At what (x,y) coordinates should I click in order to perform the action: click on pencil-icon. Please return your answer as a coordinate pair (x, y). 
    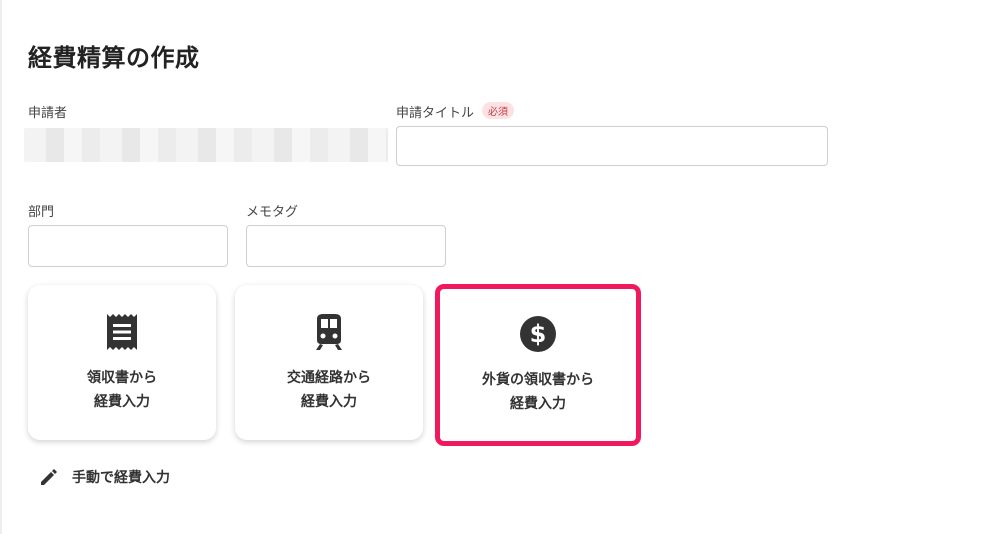
    Looking at the image, I should click on (49, 477).